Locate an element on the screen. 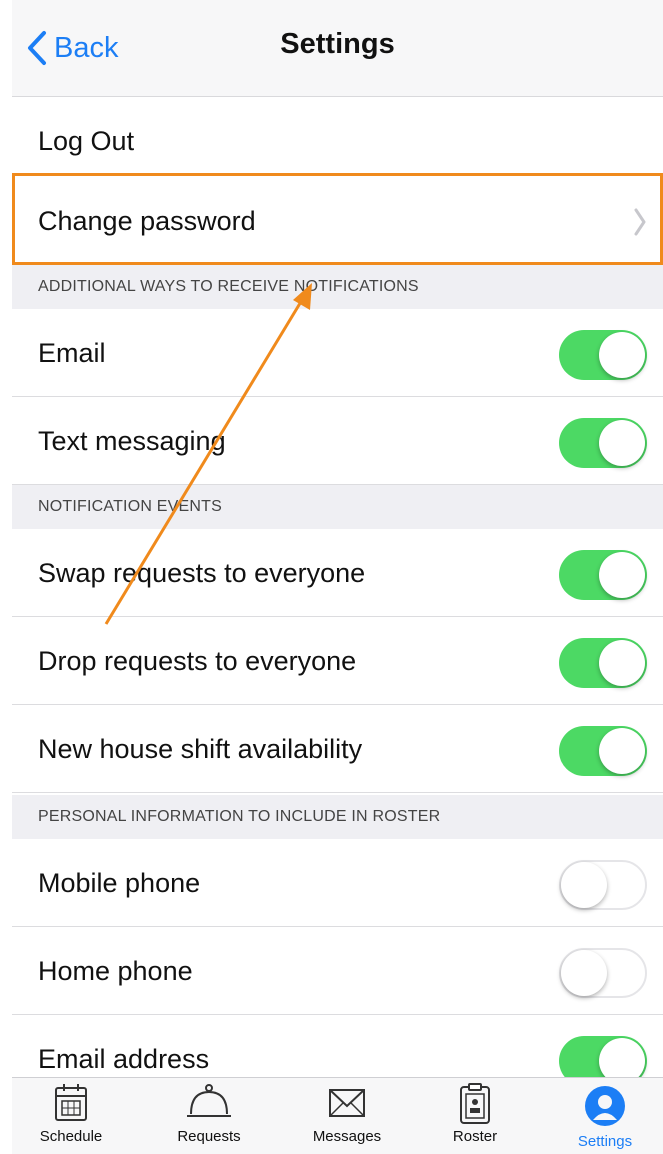  logout-row: Log Out is located at coordinates (337, 141).